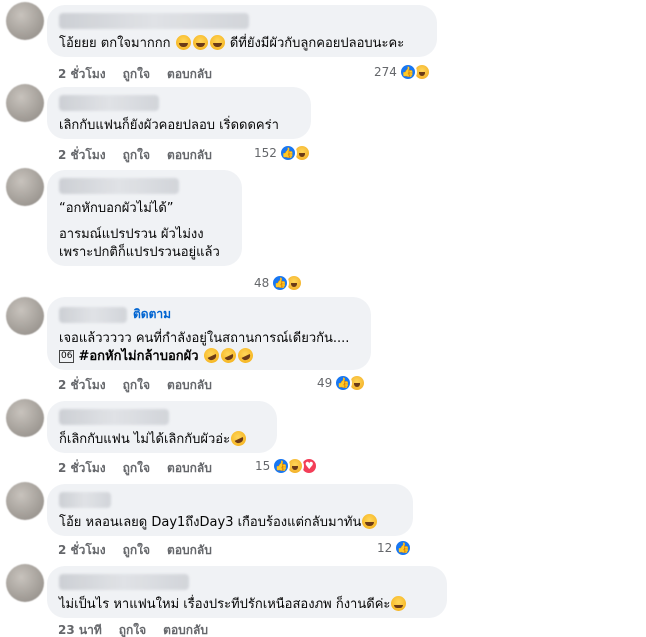 Image resolution: width=646 pixels, height=637 pixels. What do you see at coordinates (138, 356) in the screenshot?
I see `hashtag-link: #อกหักไม่กล้าบอกผัว` at bounding box center [138, 356].